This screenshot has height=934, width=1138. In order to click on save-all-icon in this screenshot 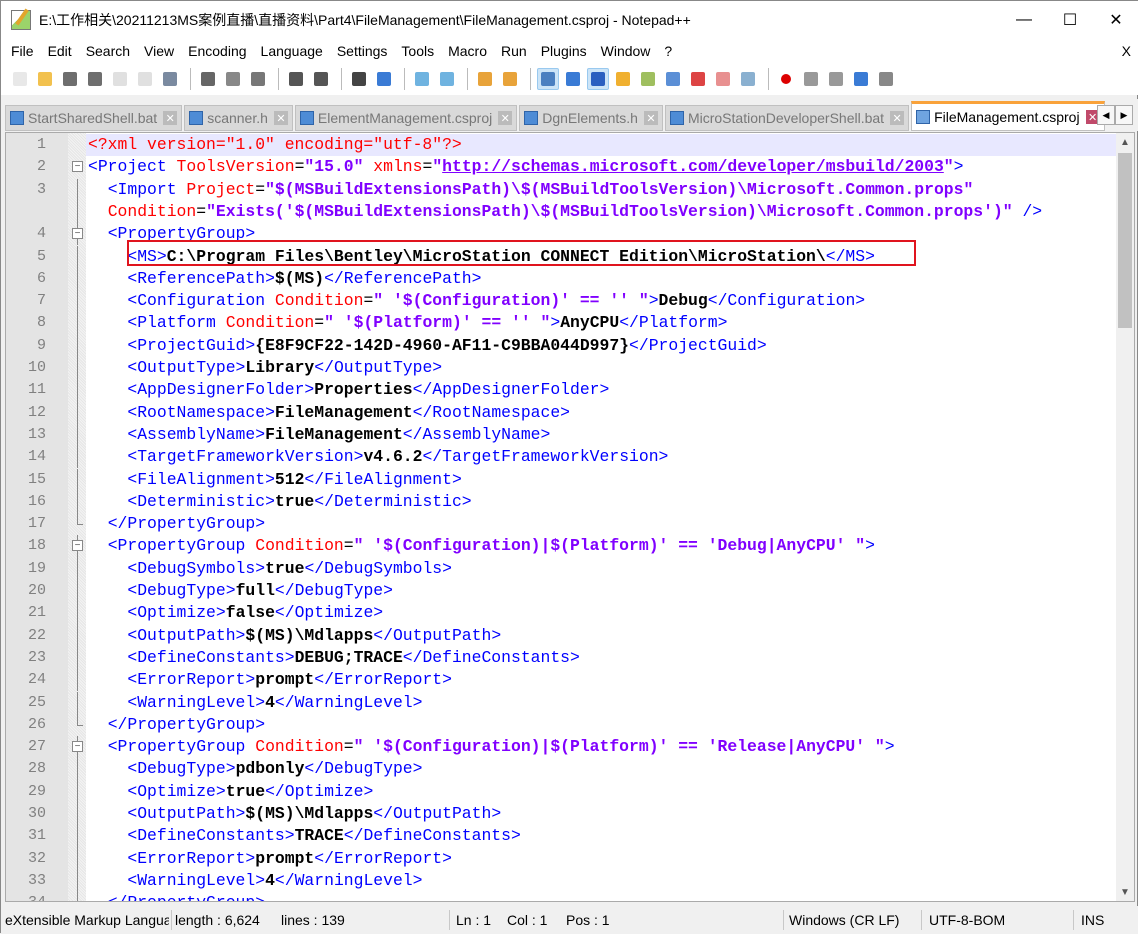, I will do `click(95, 79)`.